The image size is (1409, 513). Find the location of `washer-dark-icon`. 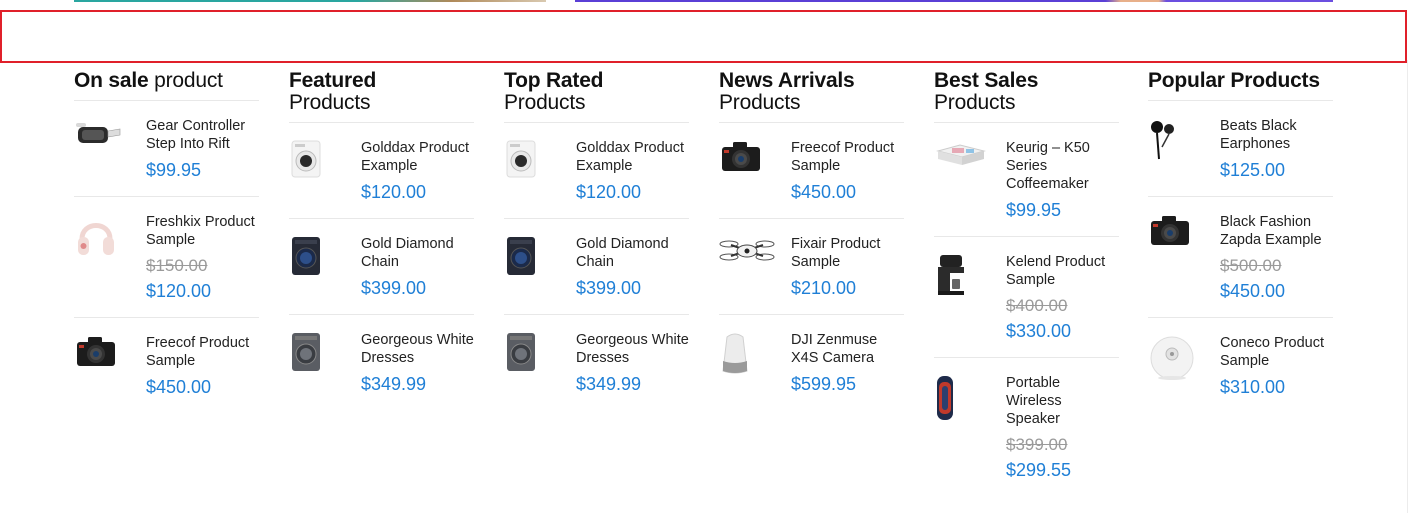

washer-dark-icon is located at coordinates (306, 256).